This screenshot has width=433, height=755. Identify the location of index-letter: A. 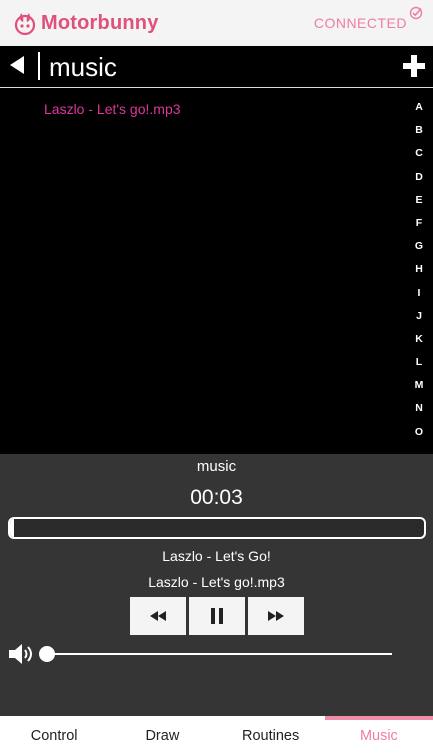
(419, 108).